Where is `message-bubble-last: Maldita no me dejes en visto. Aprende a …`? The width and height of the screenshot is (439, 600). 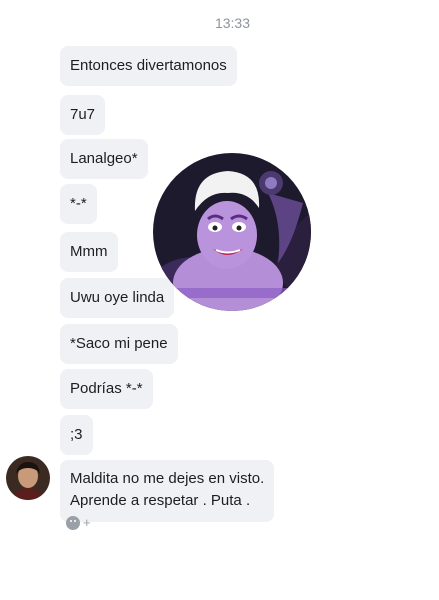 message-bubble-last: Maldita no me dejes en visto. Aprende a … is located at coordinates (167, 491).